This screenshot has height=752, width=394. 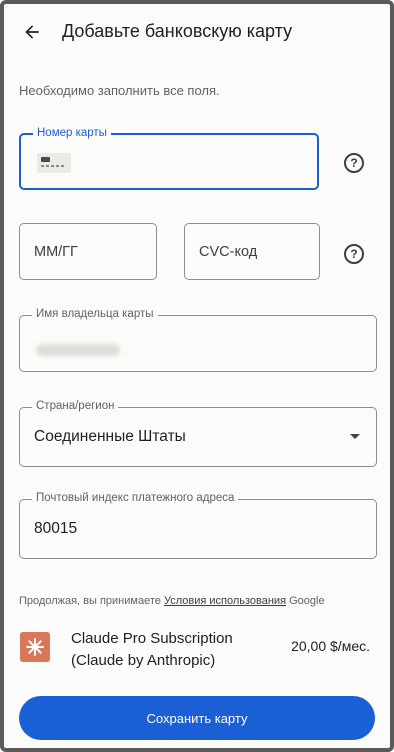 I want to click on postal-code-label: Почтовый индекс платежного адреса, so click(x=135, y=498).